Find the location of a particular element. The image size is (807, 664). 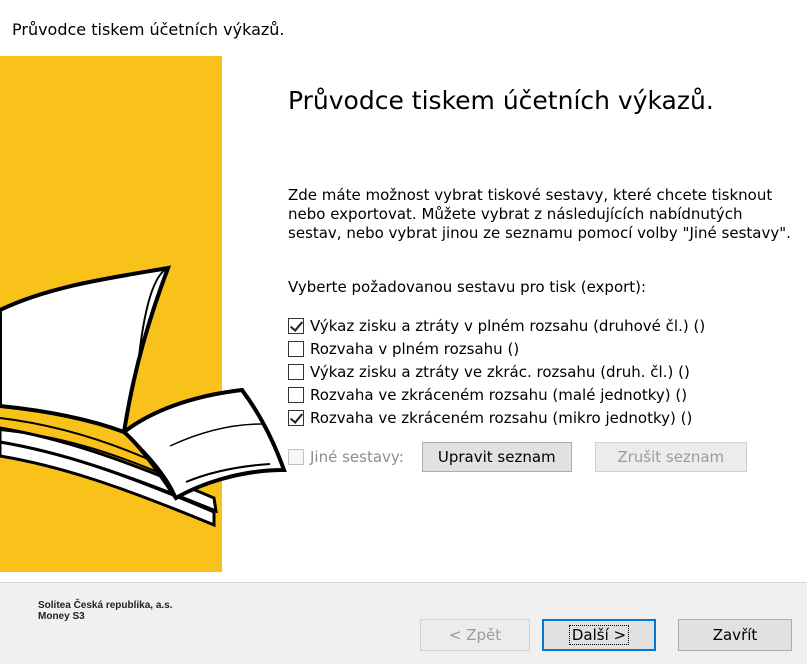

clear-list-button: Zrušit seznam is located at coordinates (670, 457).